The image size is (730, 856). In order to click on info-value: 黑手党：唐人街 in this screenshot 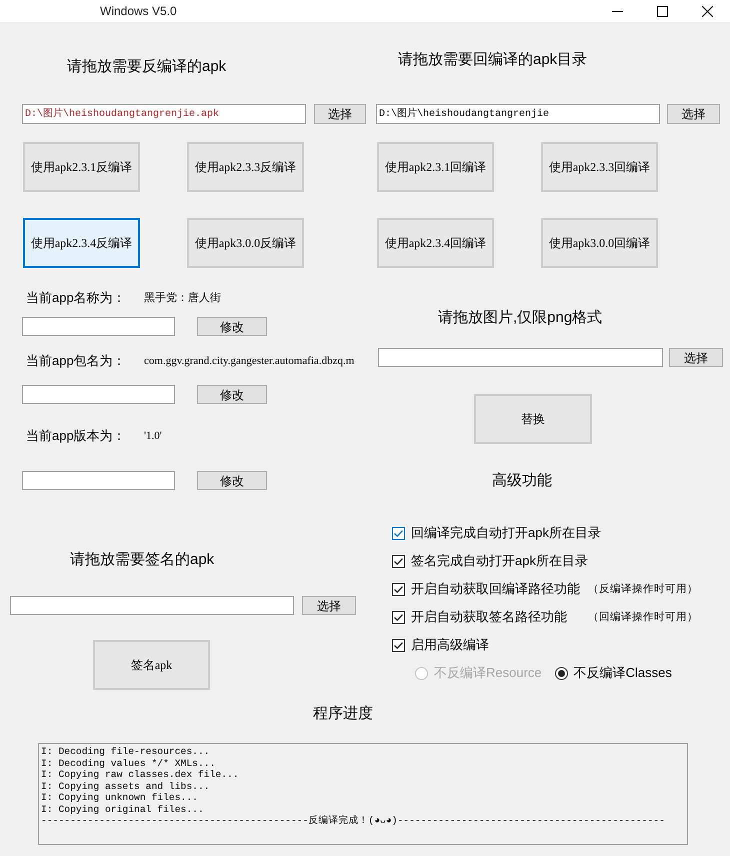, I will do `click(182, 298)`.